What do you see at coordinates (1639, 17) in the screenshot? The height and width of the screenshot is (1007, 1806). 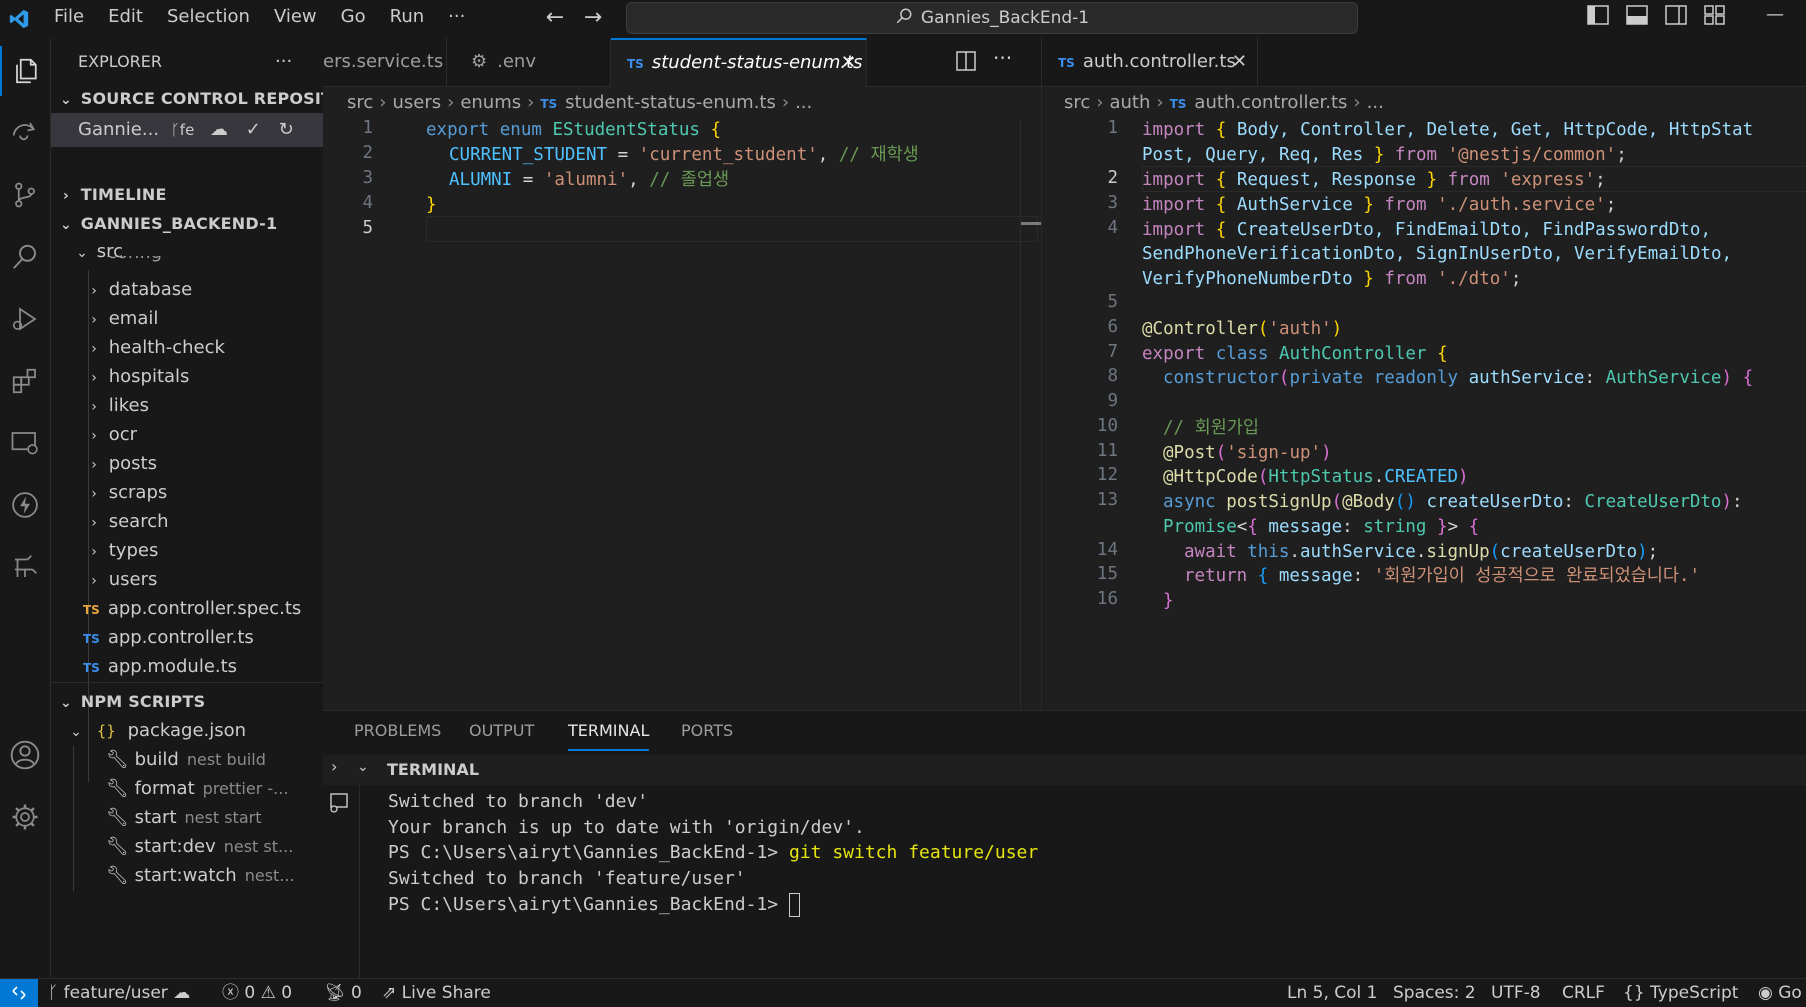 I see `toggle-panel-icon` at bounding box center [1639, 17].